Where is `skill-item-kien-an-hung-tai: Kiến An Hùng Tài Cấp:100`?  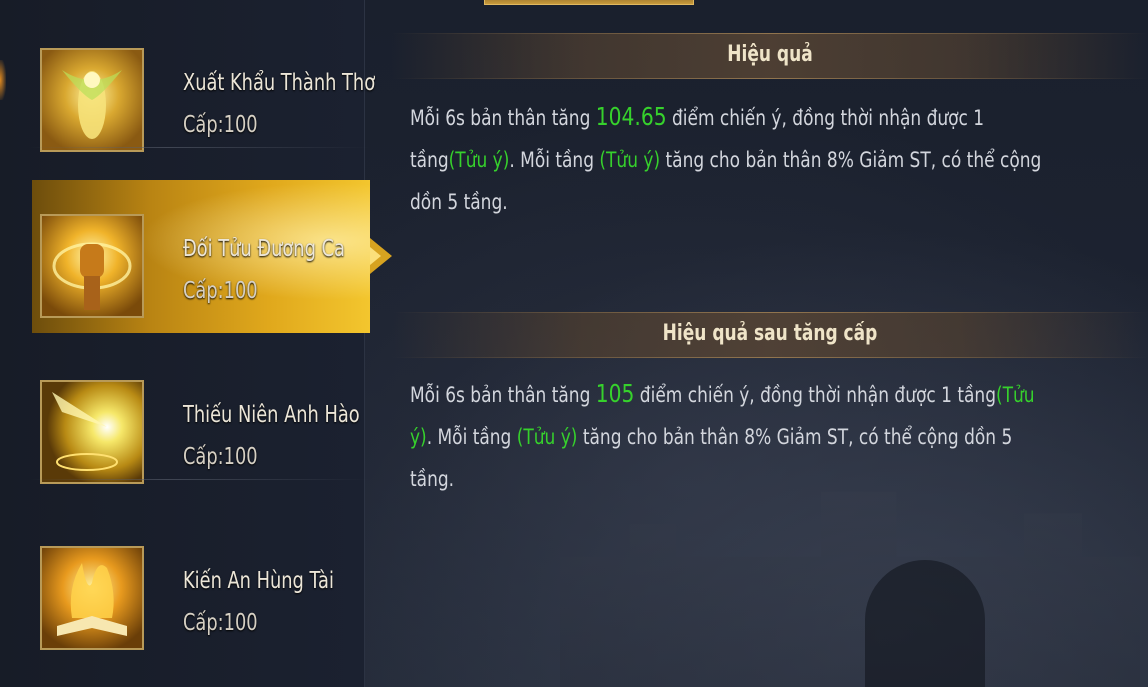 skill-item-kien-an-hung-tai: Kiến An Hùng Tài Cấp:100 is located at coordinates (185, 580).